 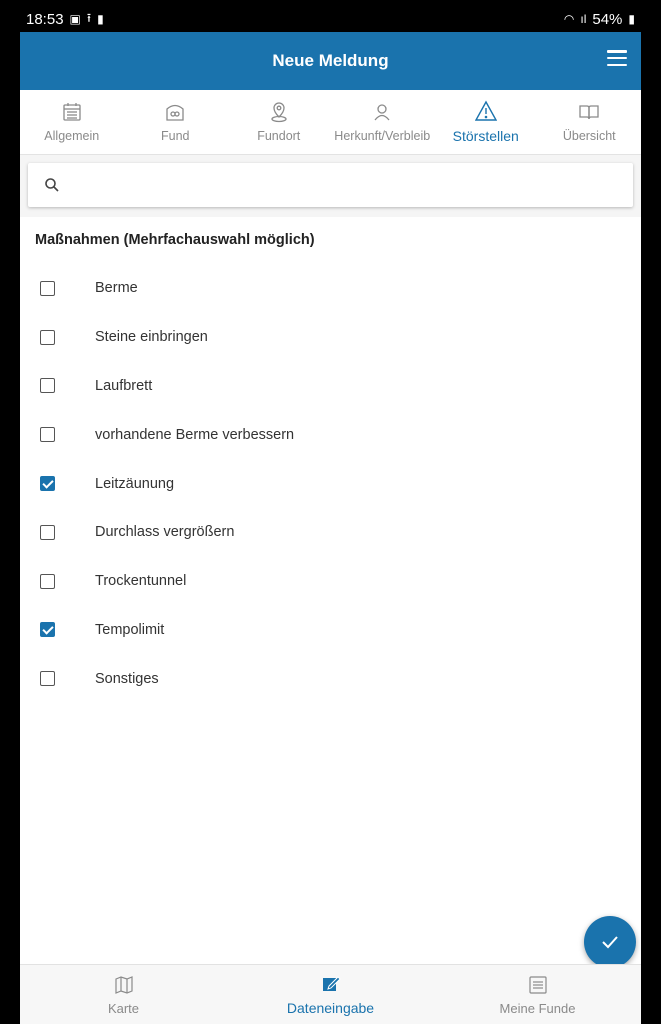 I want to click on nav-label: Dateneingabe, so click(x=330, y=1008).